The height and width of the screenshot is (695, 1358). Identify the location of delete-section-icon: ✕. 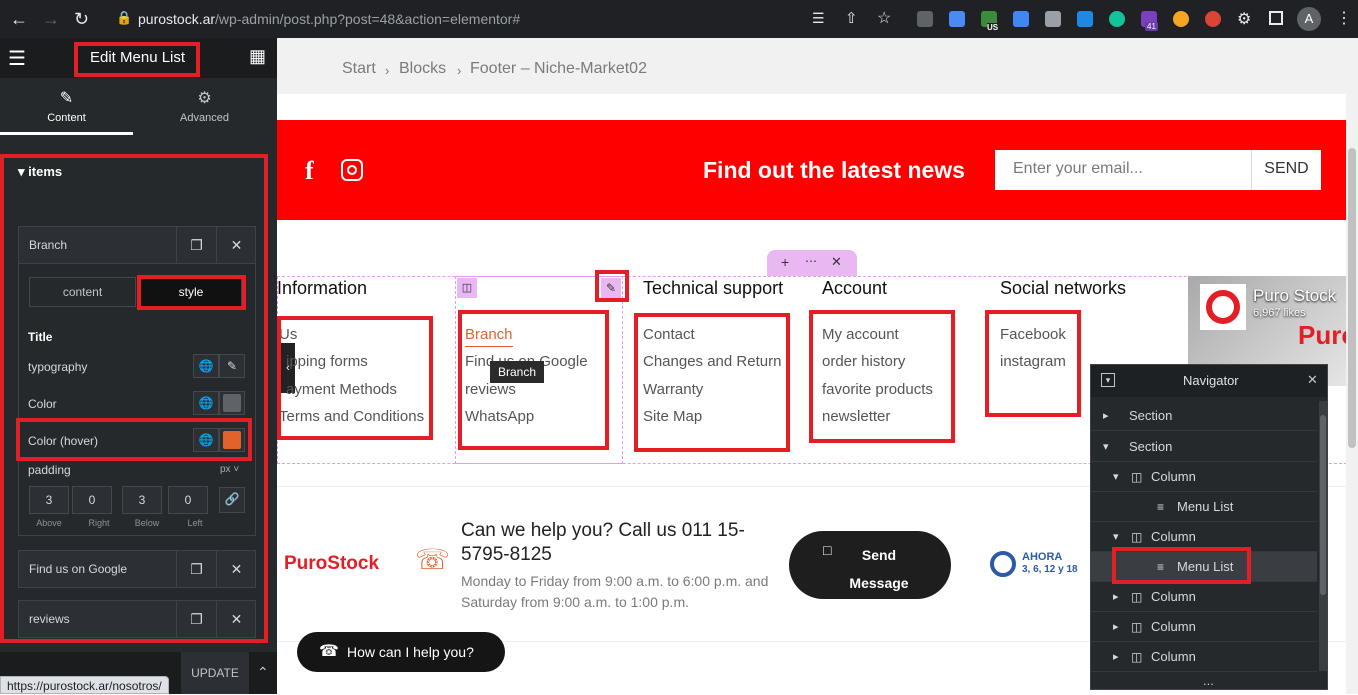
(836, 262).